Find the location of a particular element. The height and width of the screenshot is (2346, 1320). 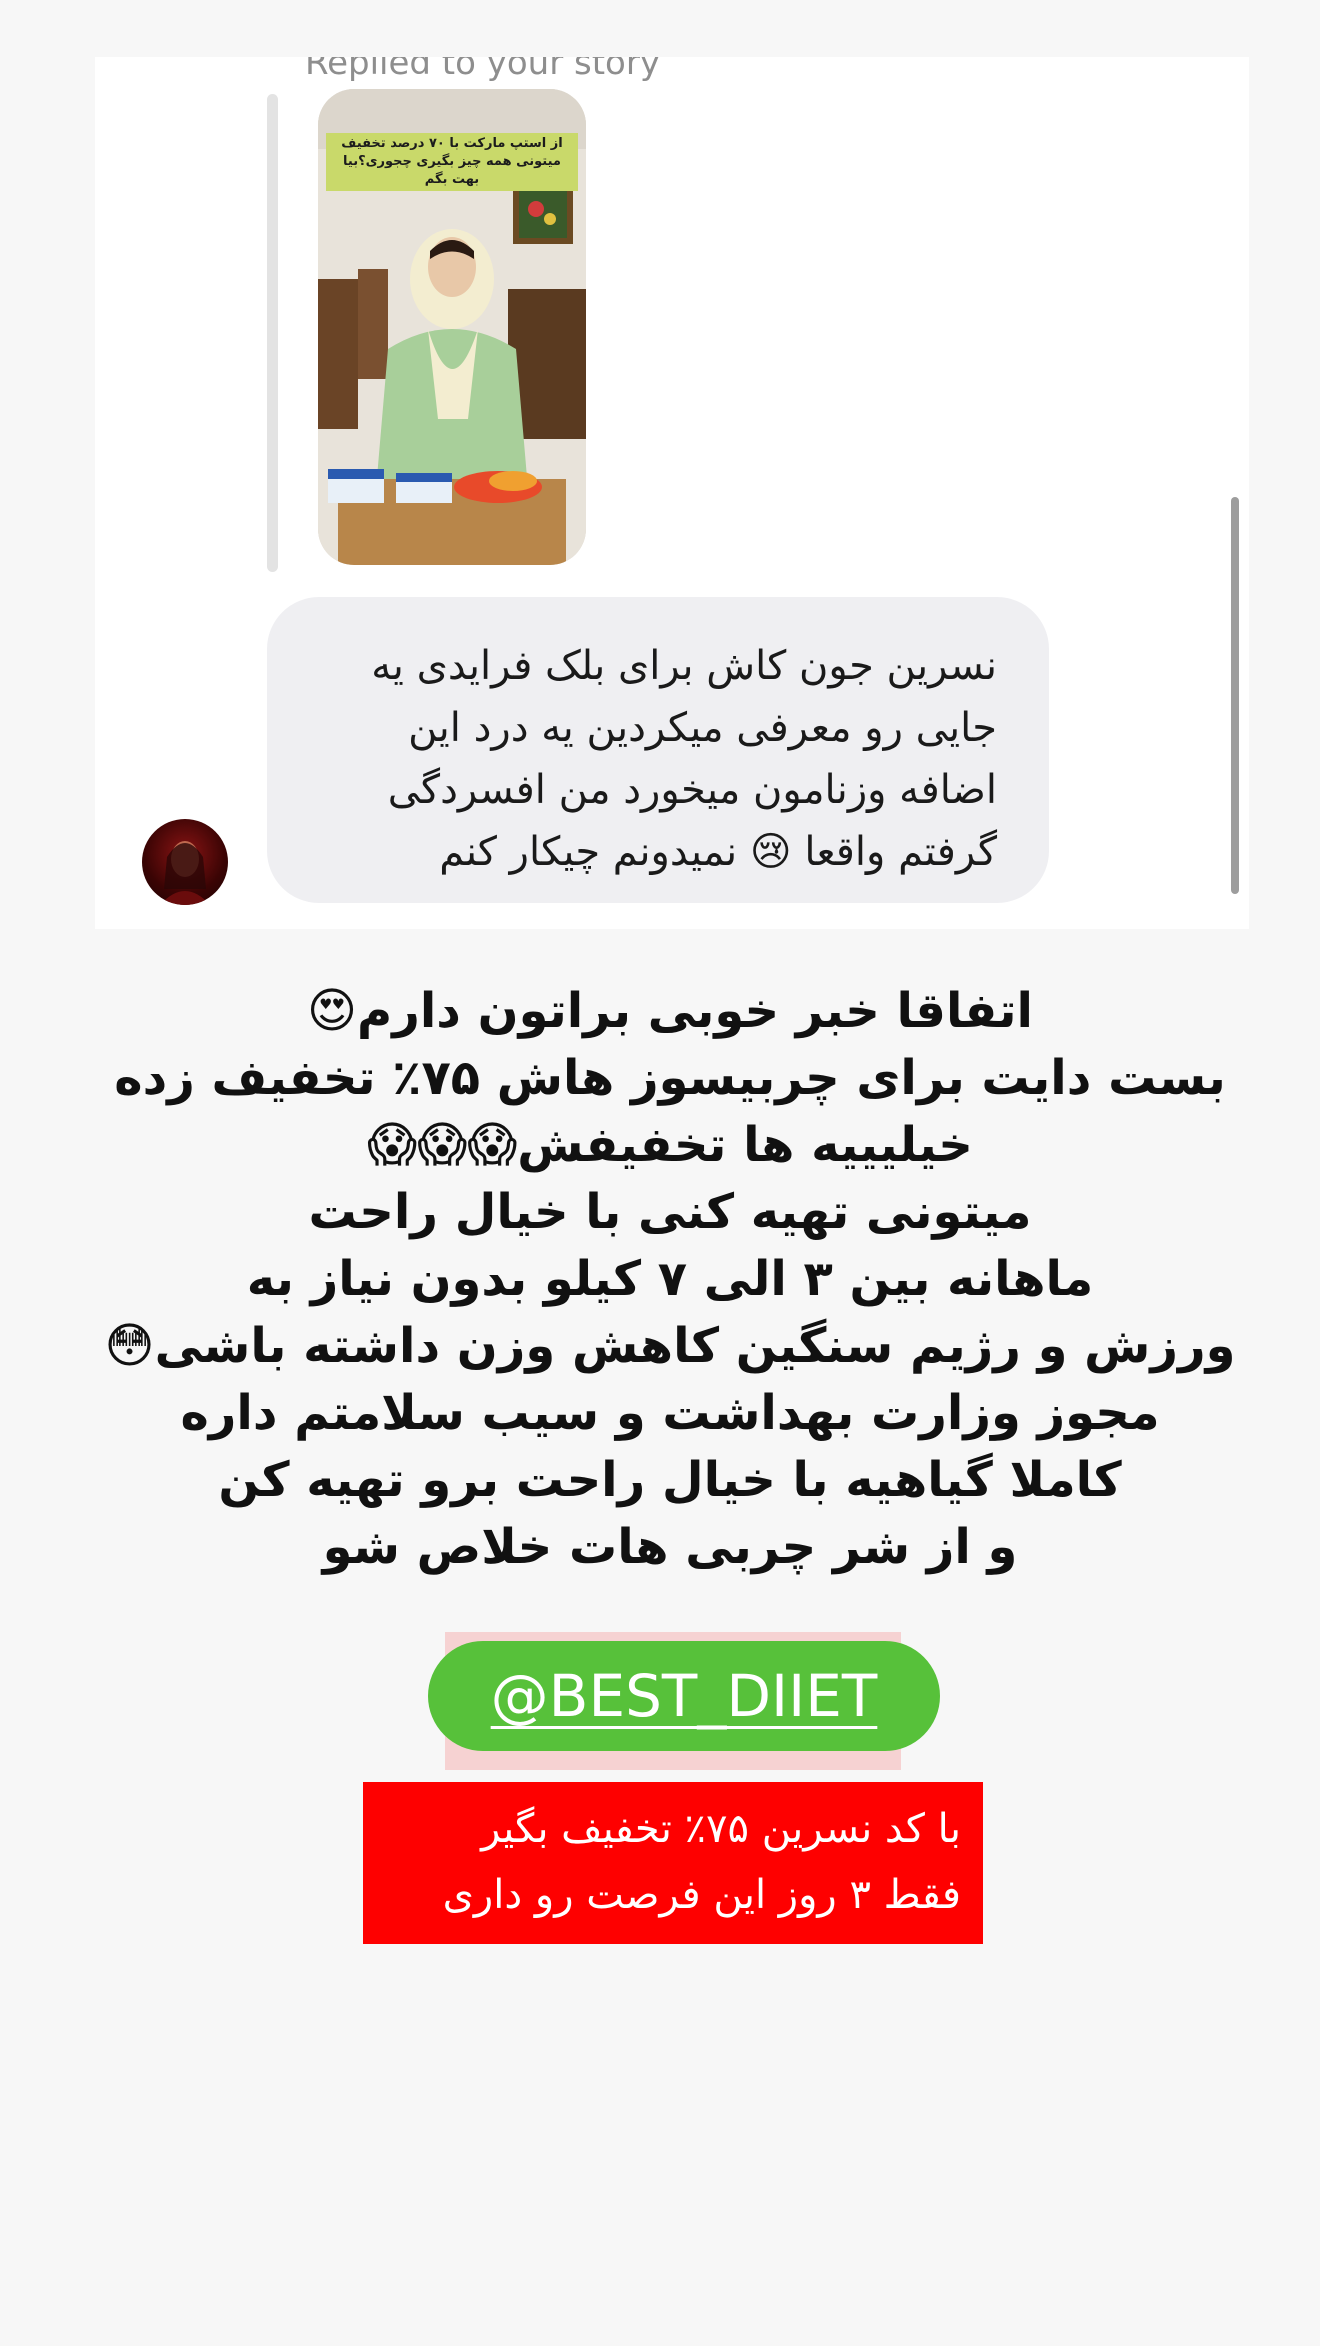

message-line: جایی رو معرفی میکردین یه درد این is located at coordinates (702, 728).